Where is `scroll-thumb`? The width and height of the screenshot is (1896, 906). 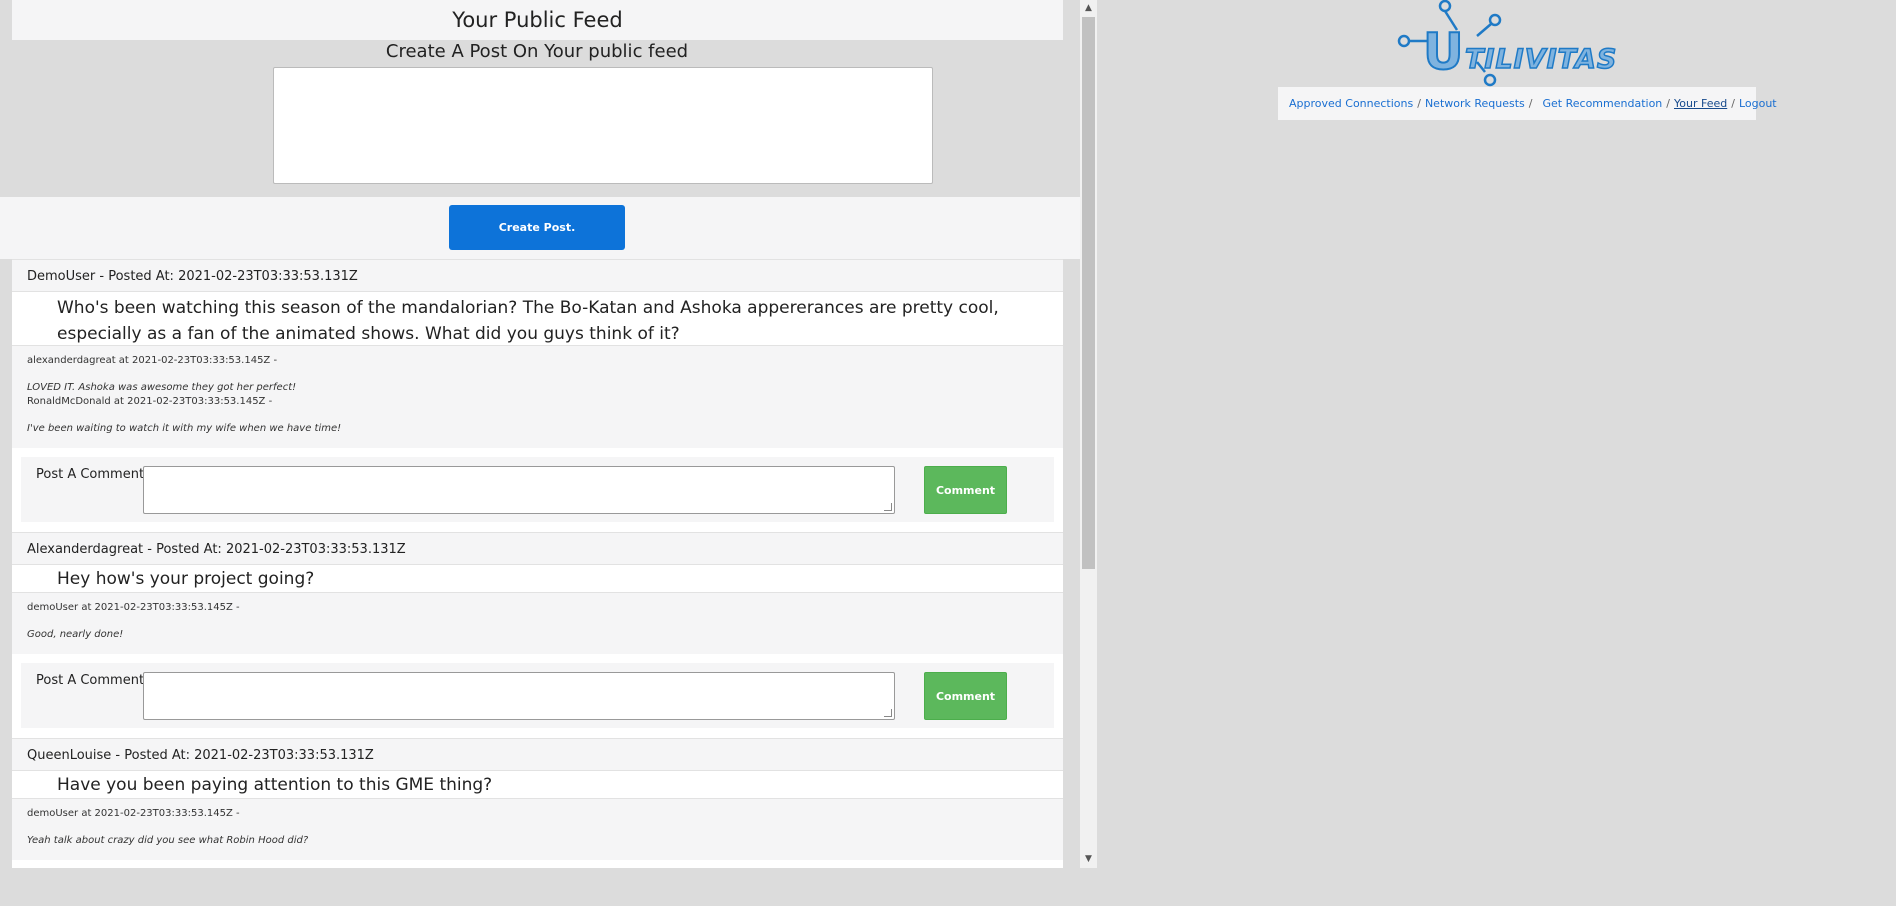
scroll-thumb is located at coordinates (1088, 293).